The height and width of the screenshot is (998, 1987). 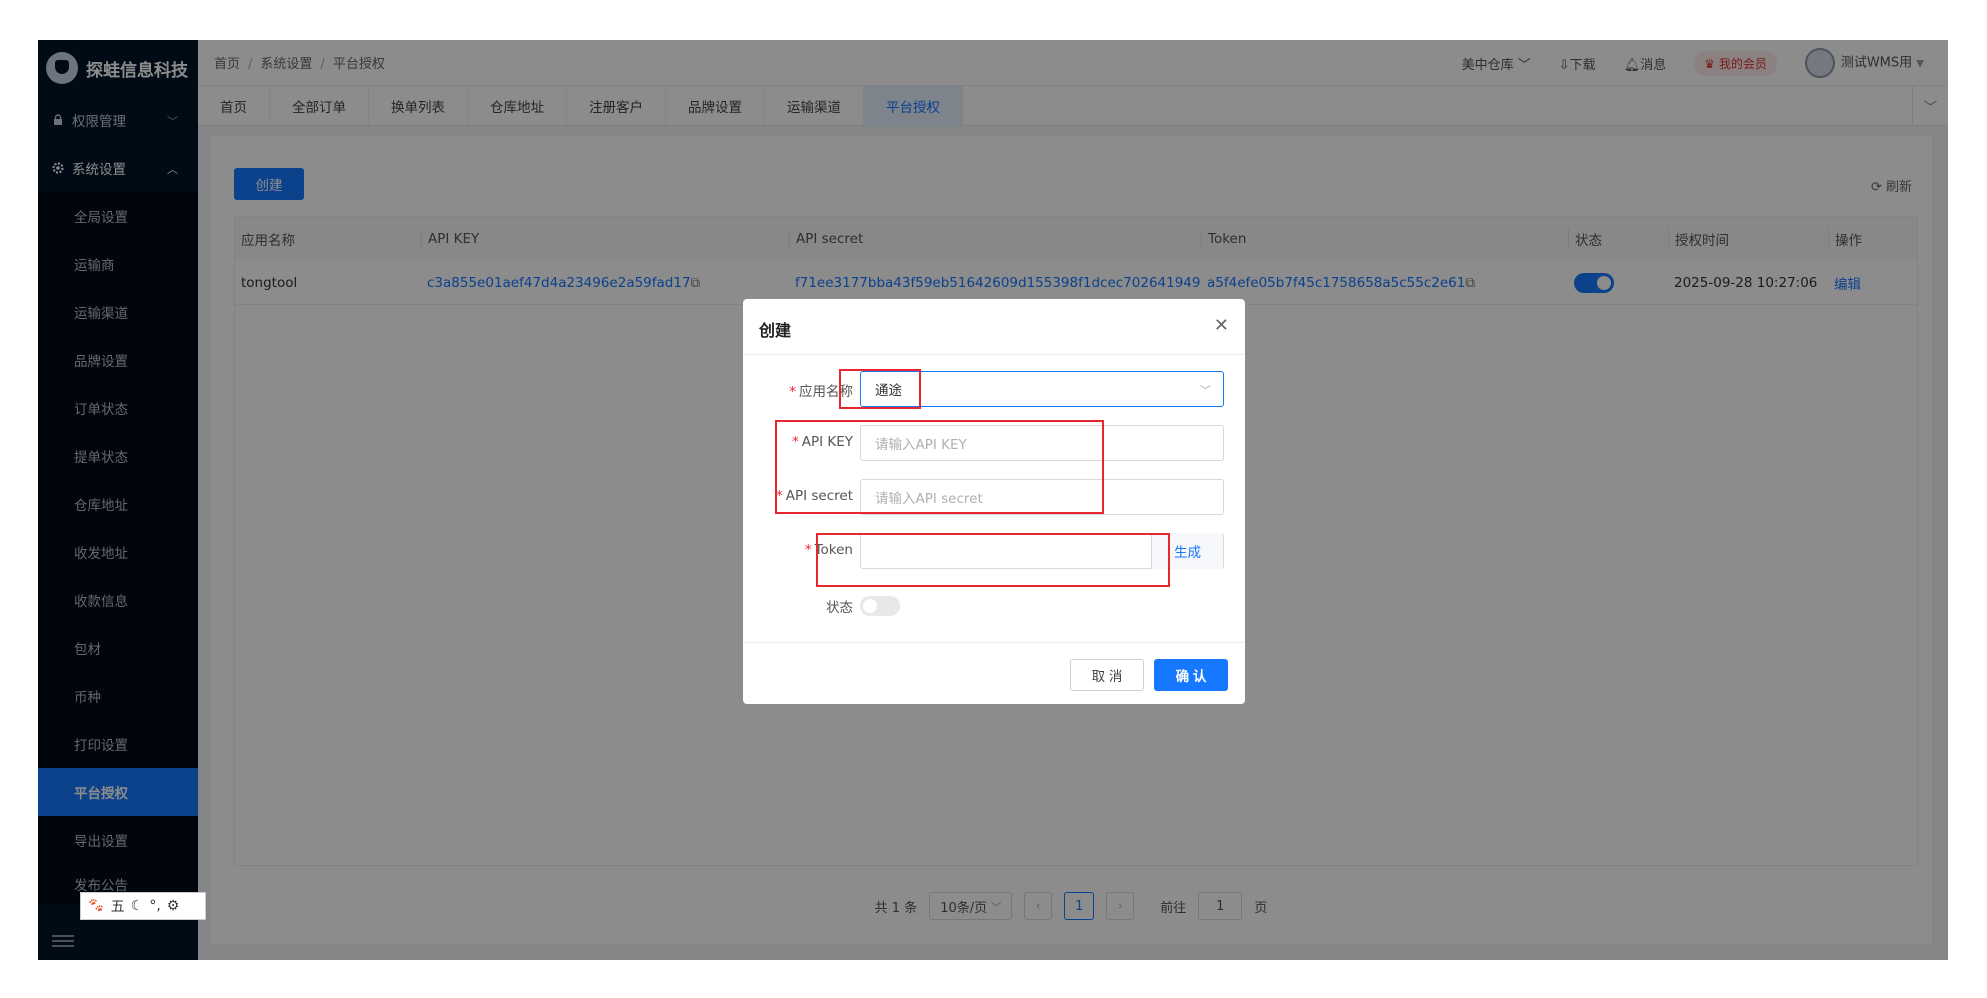 I want to click on field-label: 状态, so click(x=839, y=608).